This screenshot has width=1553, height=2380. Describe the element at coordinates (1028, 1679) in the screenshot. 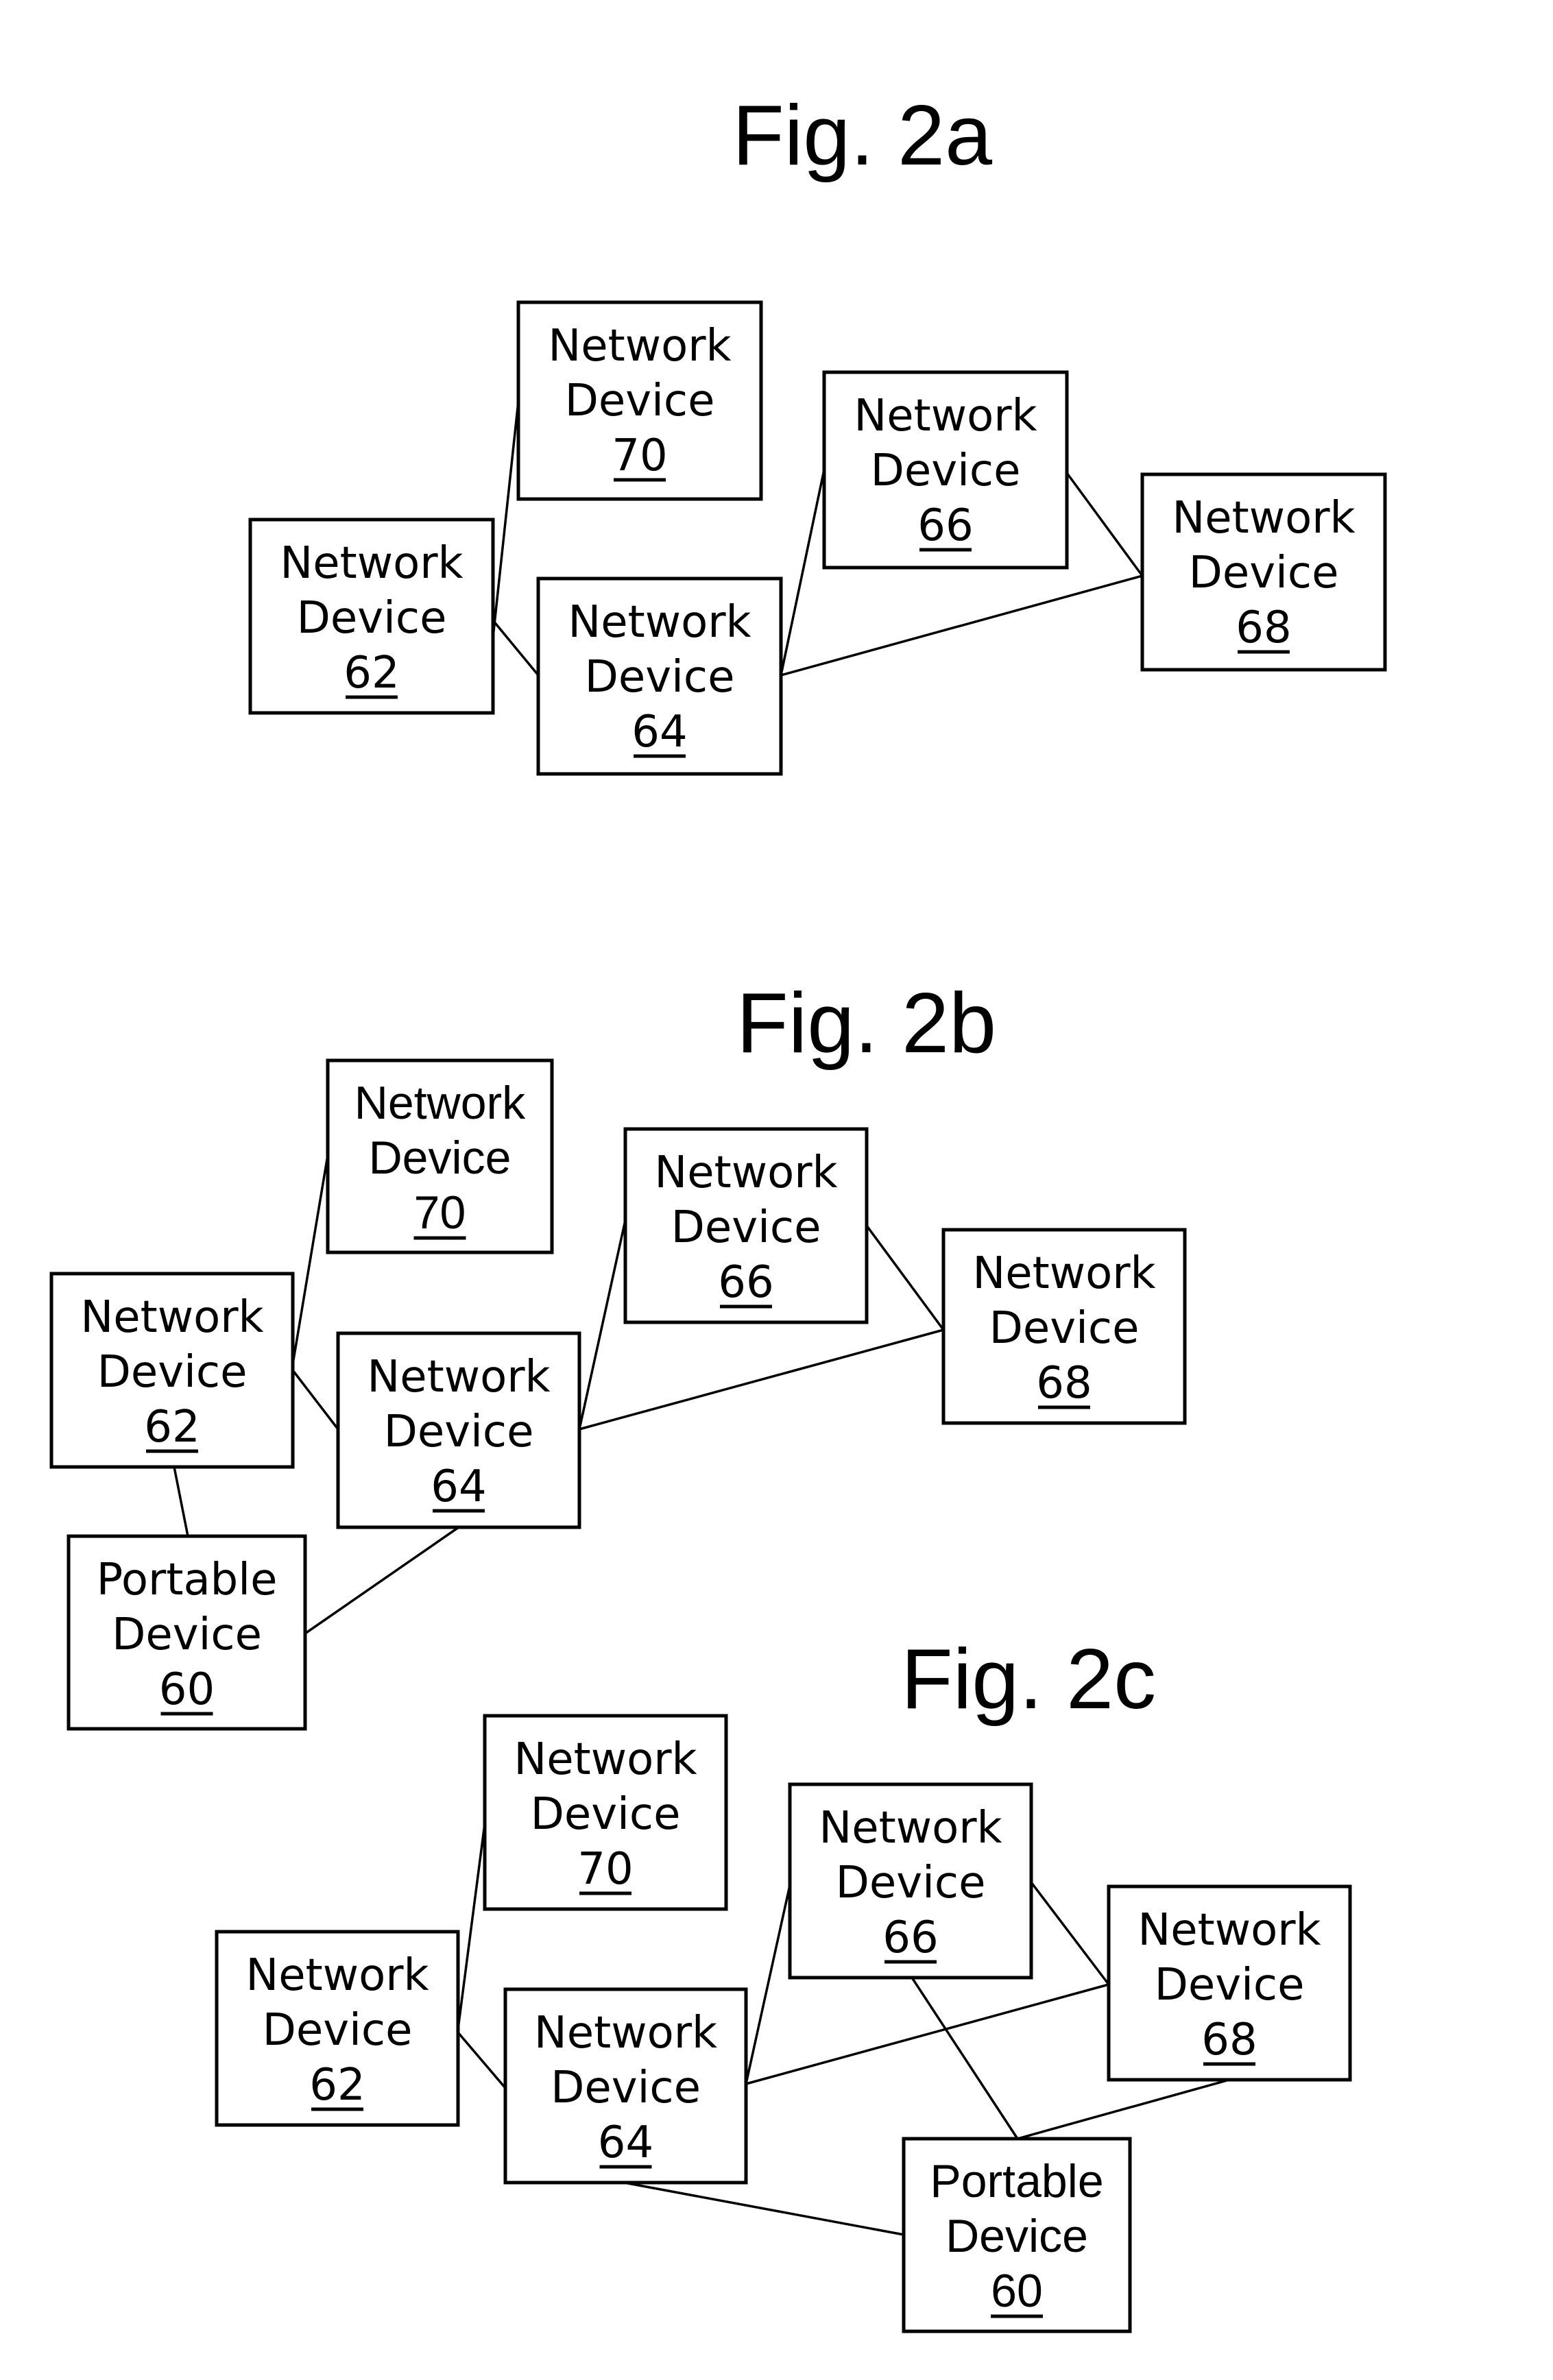

I see `figure-title: Fig. 2c` at that location.